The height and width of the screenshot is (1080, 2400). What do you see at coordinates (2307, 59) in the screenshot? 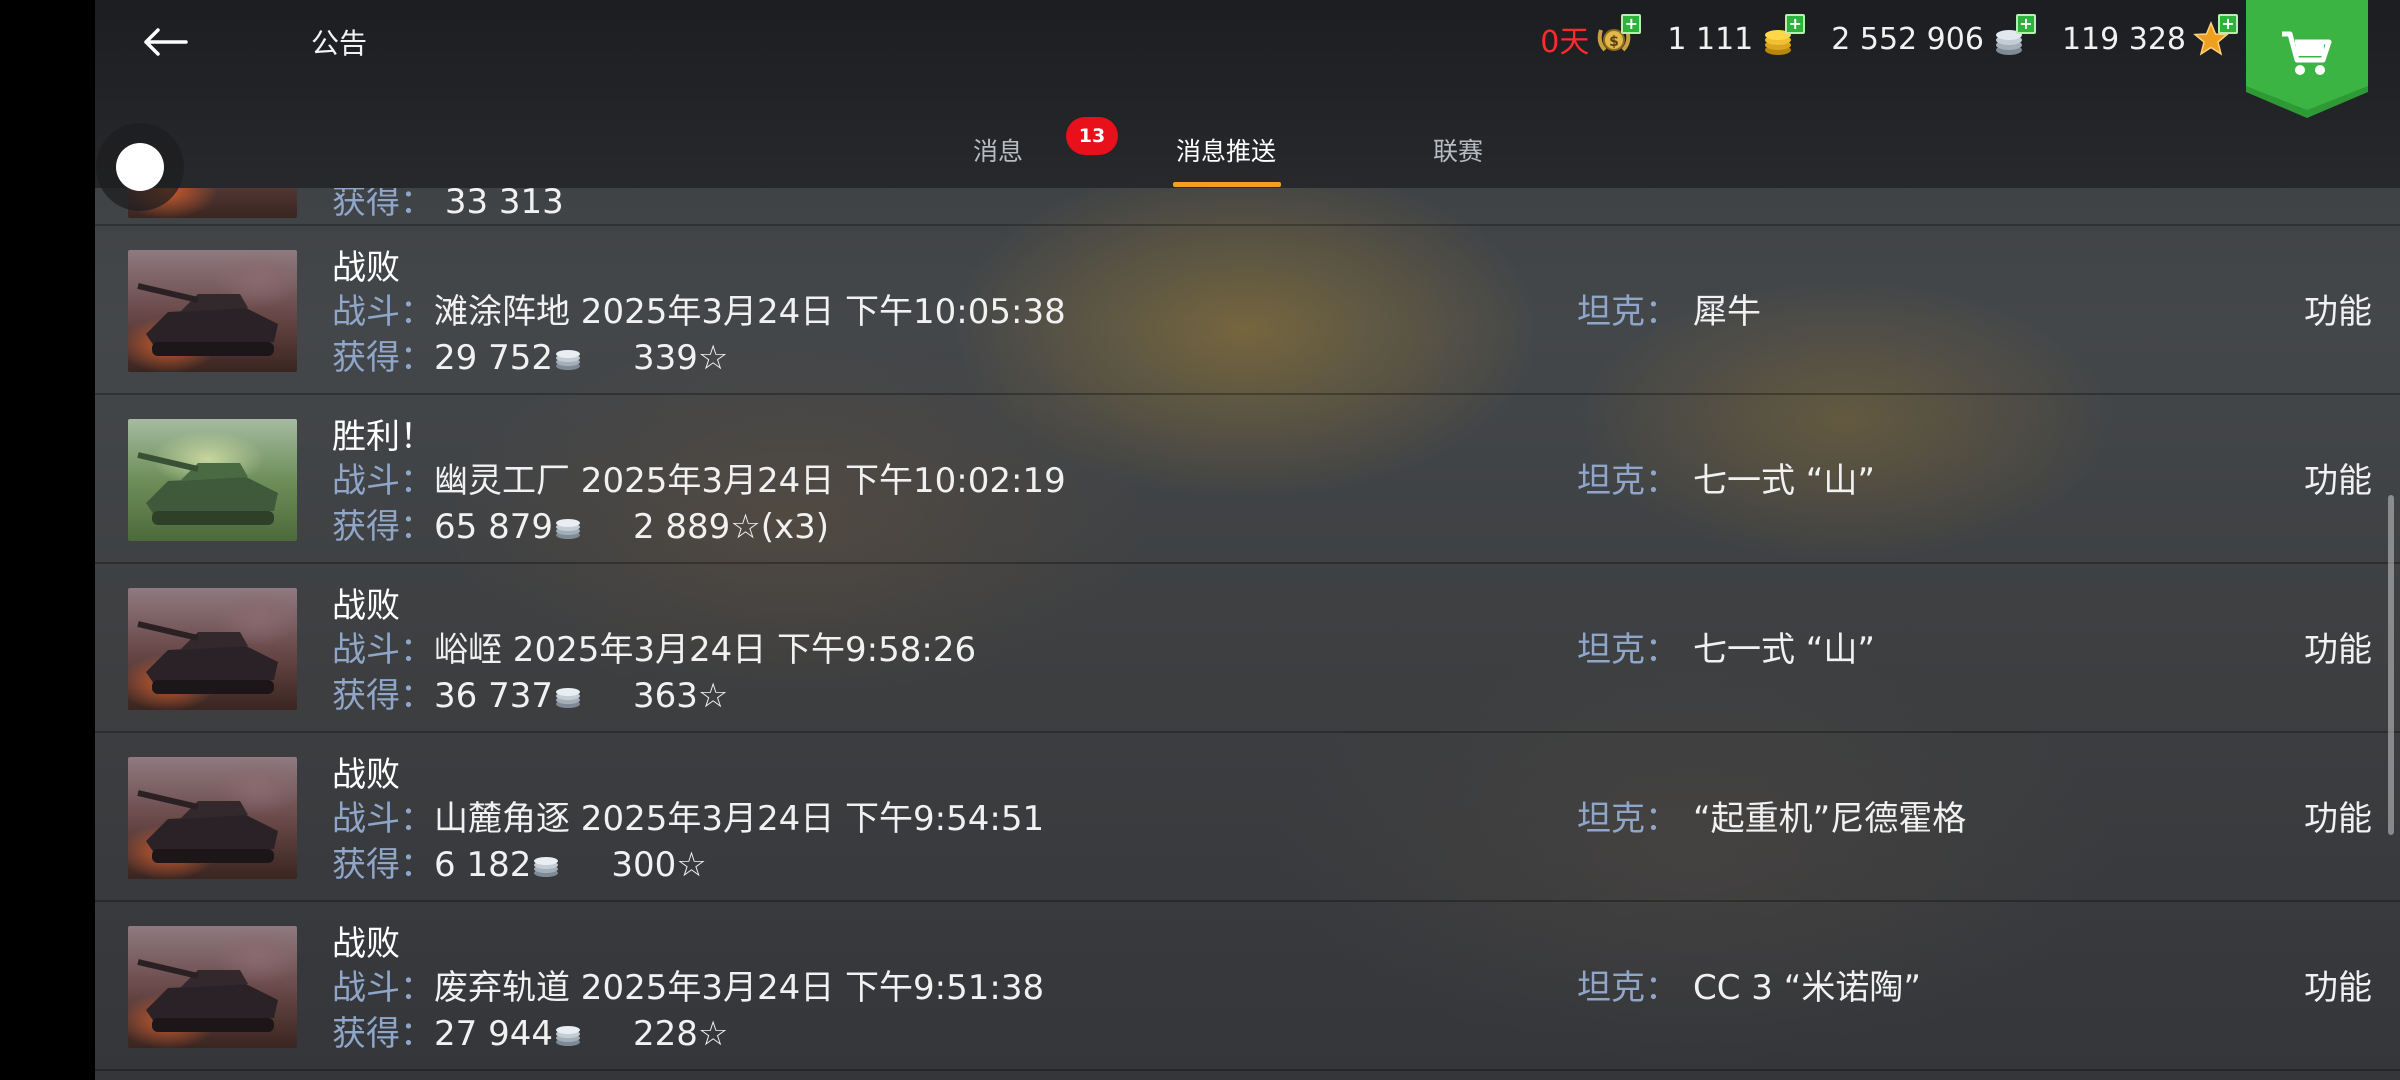
I see `shop-button` at bounding box center [2307, 59].